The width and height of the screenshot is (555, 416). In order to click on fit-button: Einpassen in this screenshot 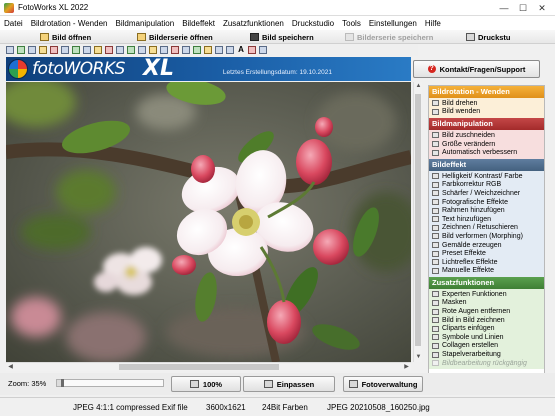, I will do `click(289, 384)`.